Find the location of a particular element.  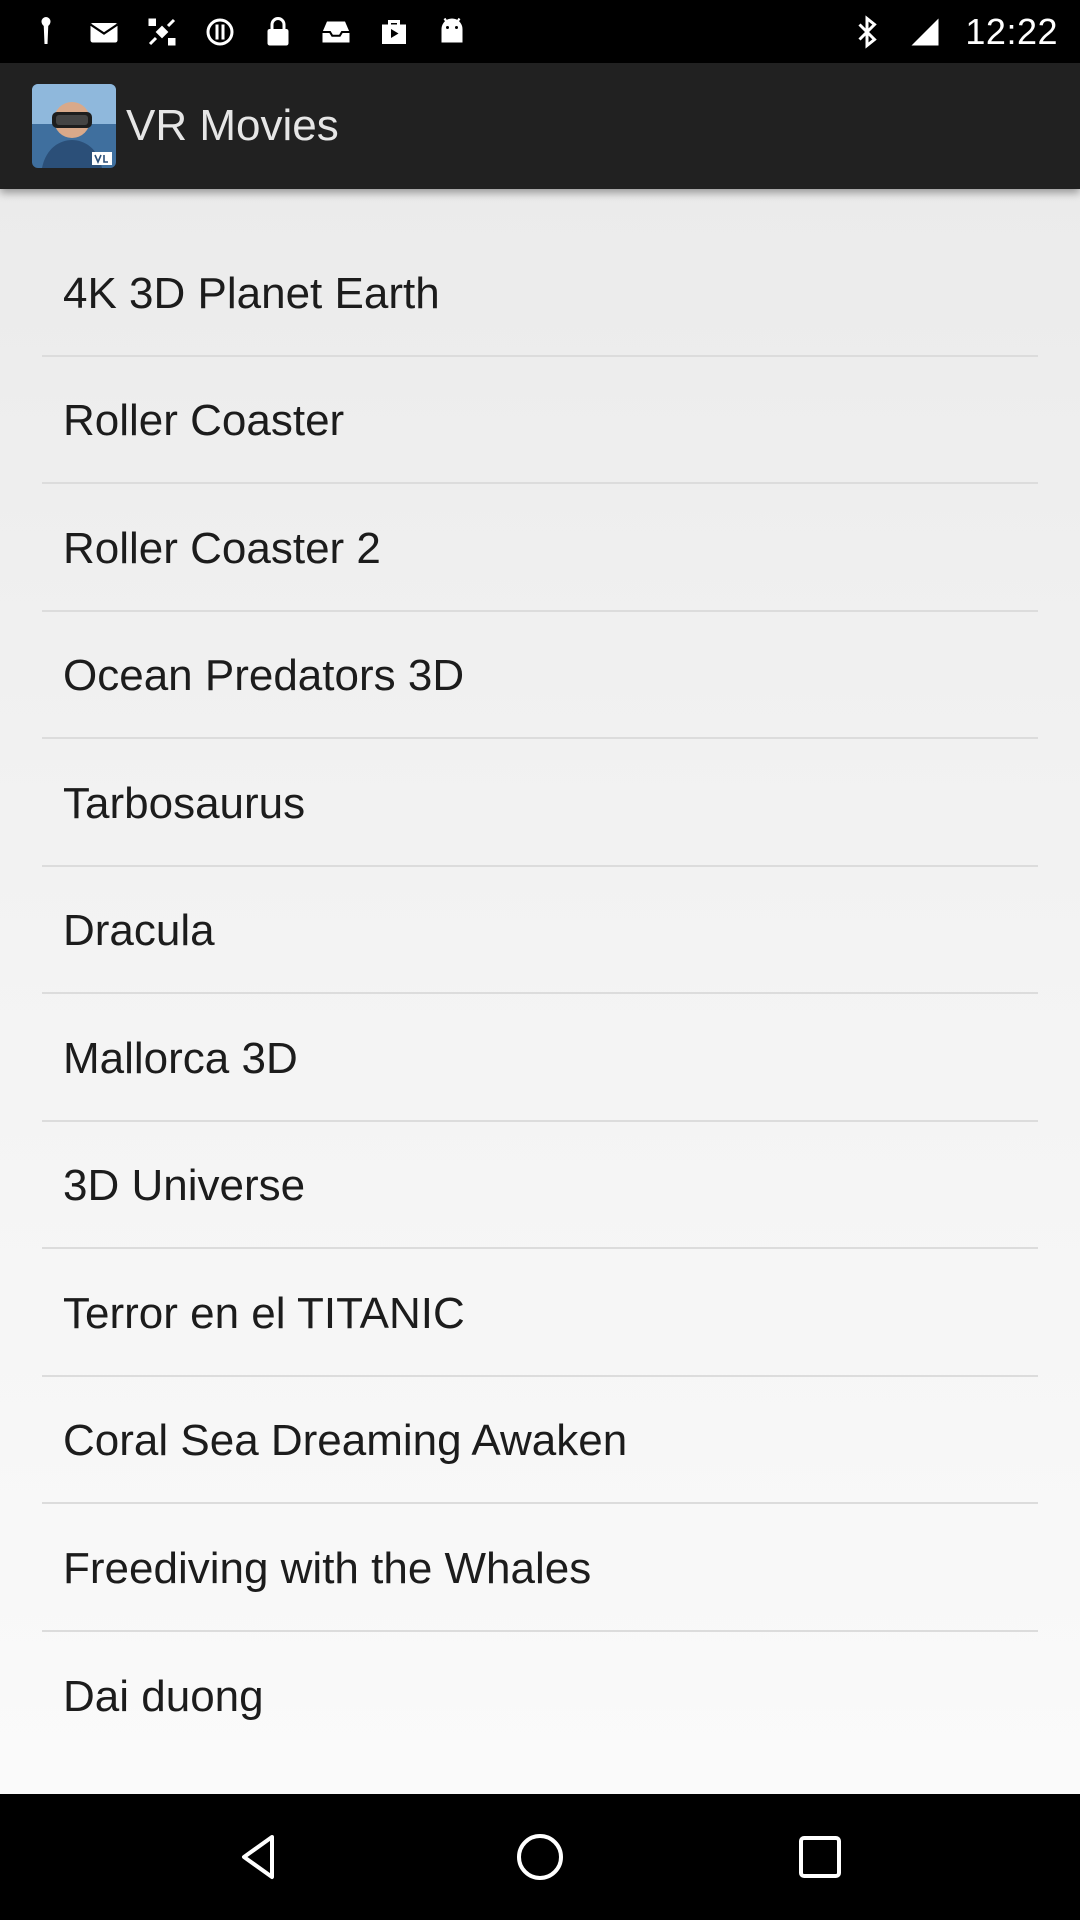

vr-headset-logo is located at coordinates (74, 126).